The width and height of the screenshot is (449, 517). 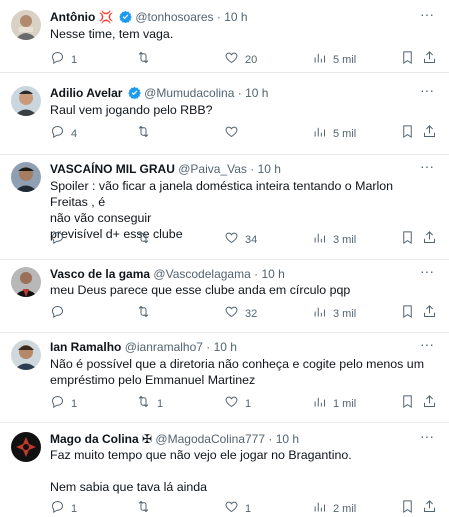 I want to click on tweet-header: Ian Ramalho @ianramalho7 · 10 h, so click(x=234, y=347).